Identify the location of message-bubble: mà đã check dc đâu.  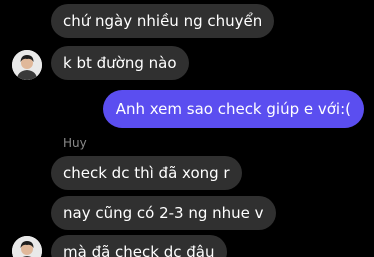
(139, 246).